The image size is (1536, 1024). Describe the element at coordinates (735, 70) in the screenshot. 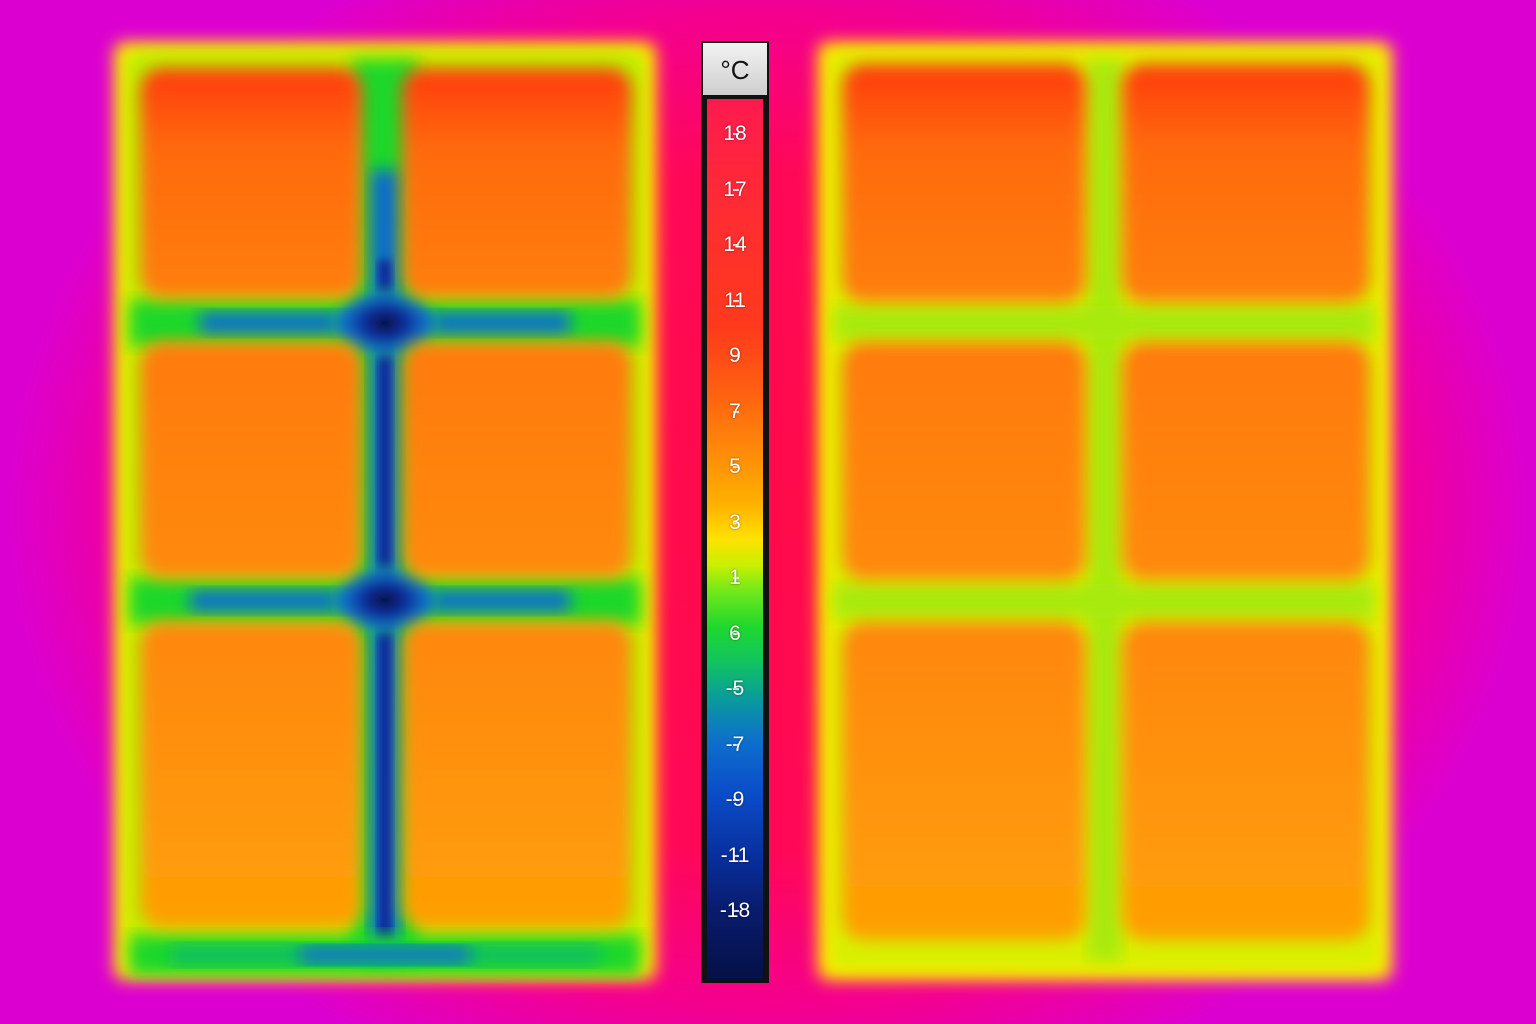

I see `scale-unit-label: °C` at that location.